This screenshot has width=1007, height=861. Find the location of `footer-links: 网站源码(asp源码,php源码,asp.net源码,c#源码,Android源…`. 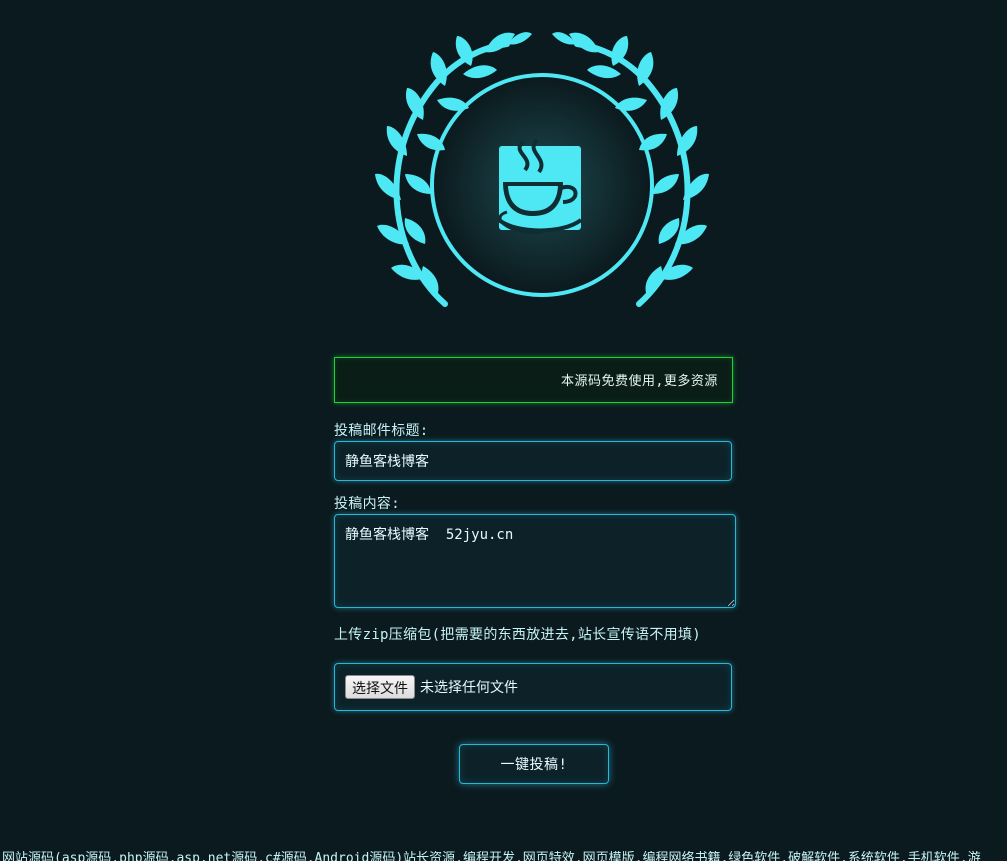

footer-links: 网站源码(asp源码,php源码,asp.net源码,c#源码,Android源… is located at coordinates (503, 856).